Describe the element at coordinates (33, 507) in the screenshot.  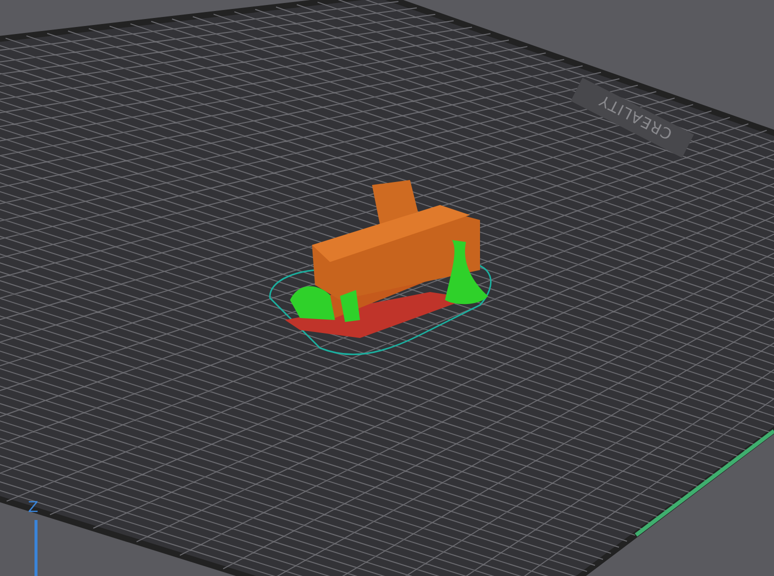
I see `z-axis-label: Z` at that location.